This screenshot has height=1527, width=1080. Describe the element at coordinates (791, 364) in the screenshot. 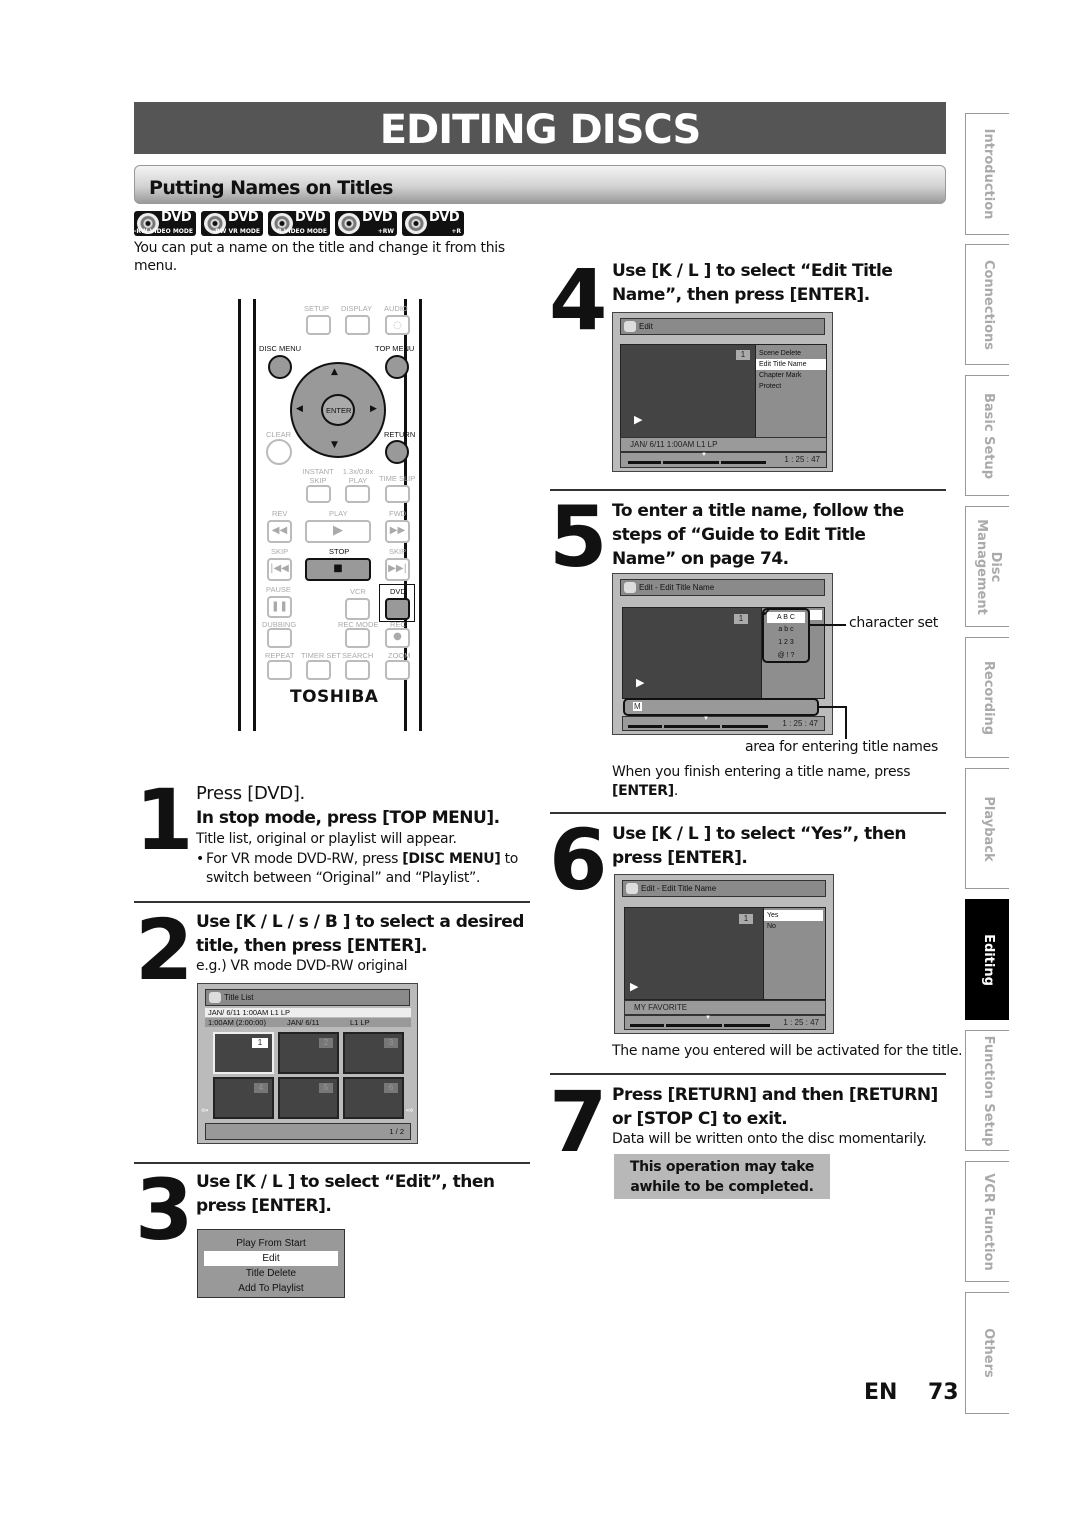

I see `menu-item-edit-title-name: Edit Title Name` at that location.